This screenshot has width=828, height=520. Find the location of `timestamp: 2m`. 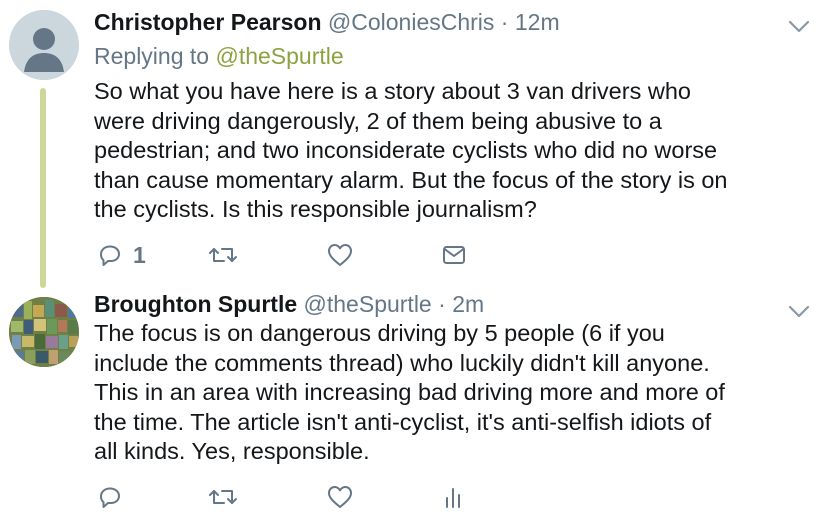

timestamp: 2m is located at coordinates (468, 304).